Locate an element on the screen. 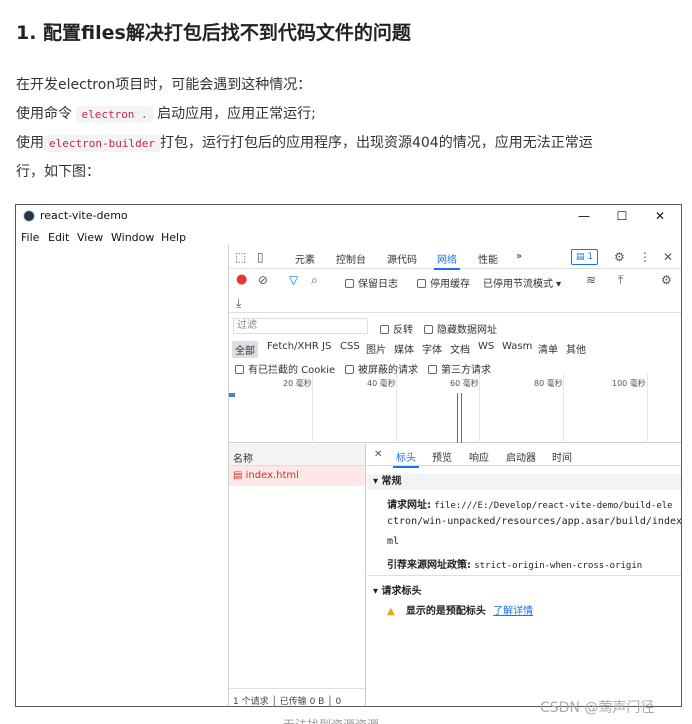 This screenshot has width=692, height=724. close-devtools-icon: ✕ is located at coordinates (668, 257).